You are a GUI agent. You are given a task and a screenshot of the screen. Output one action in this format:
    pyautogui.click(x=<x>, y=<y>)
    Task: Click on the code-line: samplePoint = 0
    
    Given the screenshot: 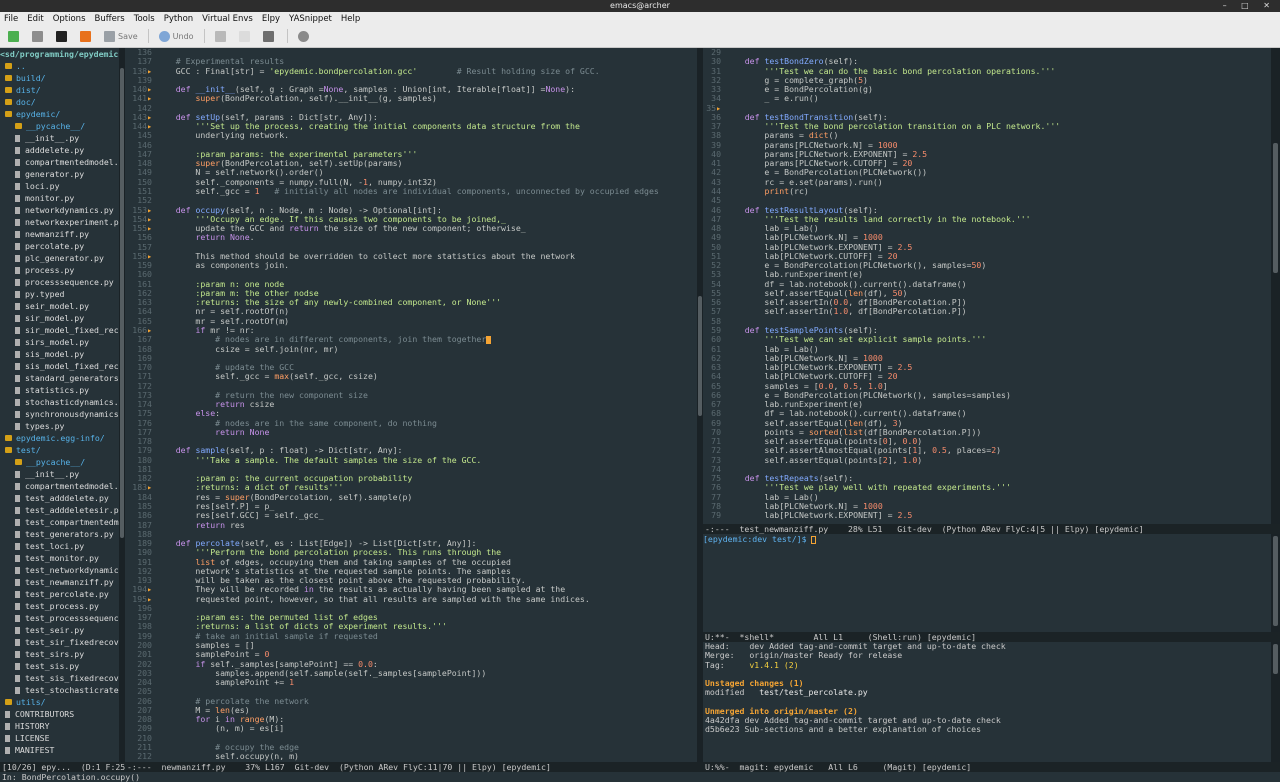 What is the action you would take?
    pyautogui.click(x=426, y=654)
    